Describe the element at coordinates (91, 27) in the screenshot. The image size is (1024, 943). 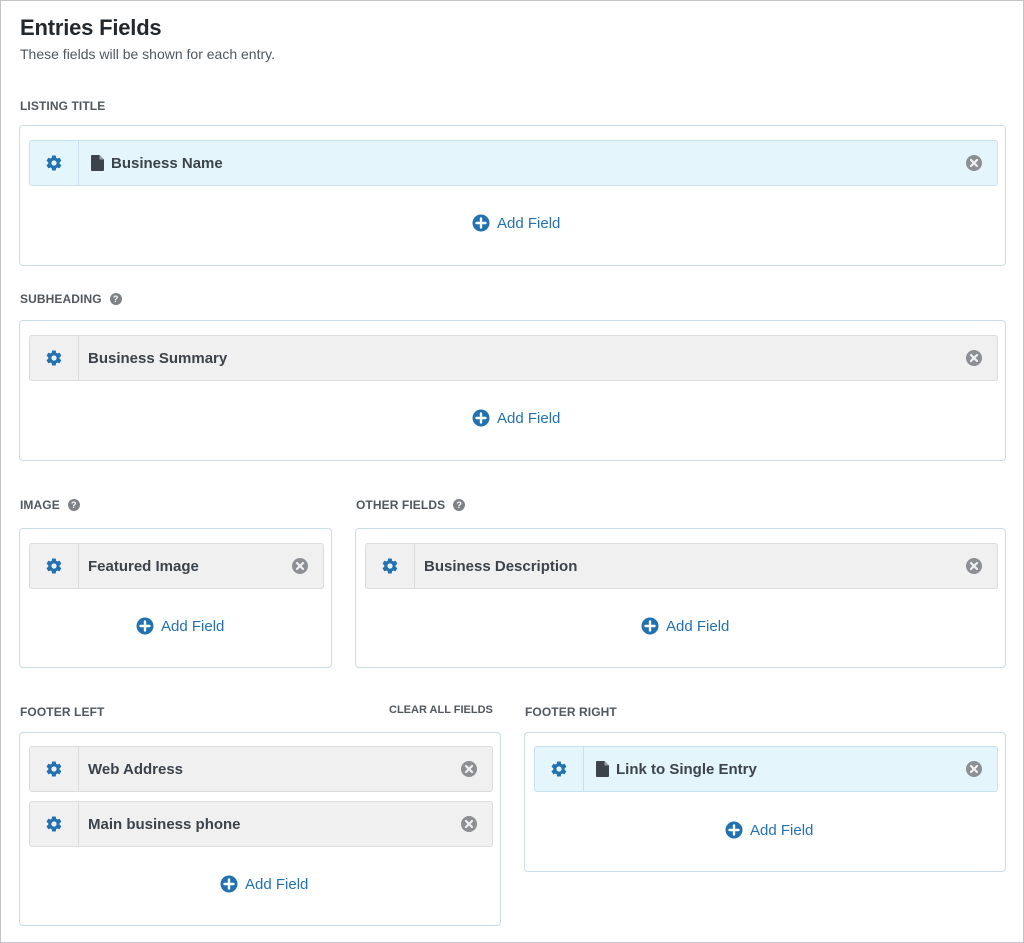
I see `page-title: Entries Fields` at that location.